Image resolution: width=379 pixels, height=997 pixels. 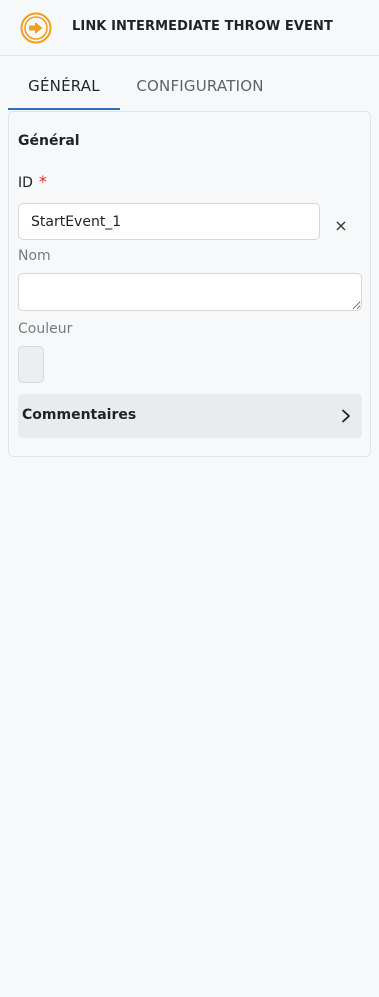 I want to click on color-picker, so click(x=31, y=364).